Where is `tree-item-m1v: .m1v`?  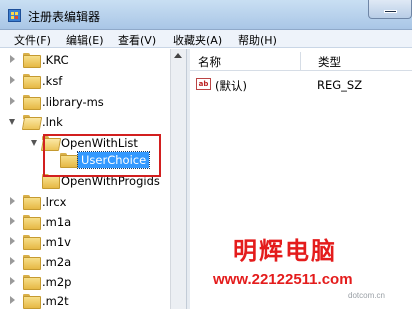 tree-item-m1v: .m1v is located at coordinates (85, 242).